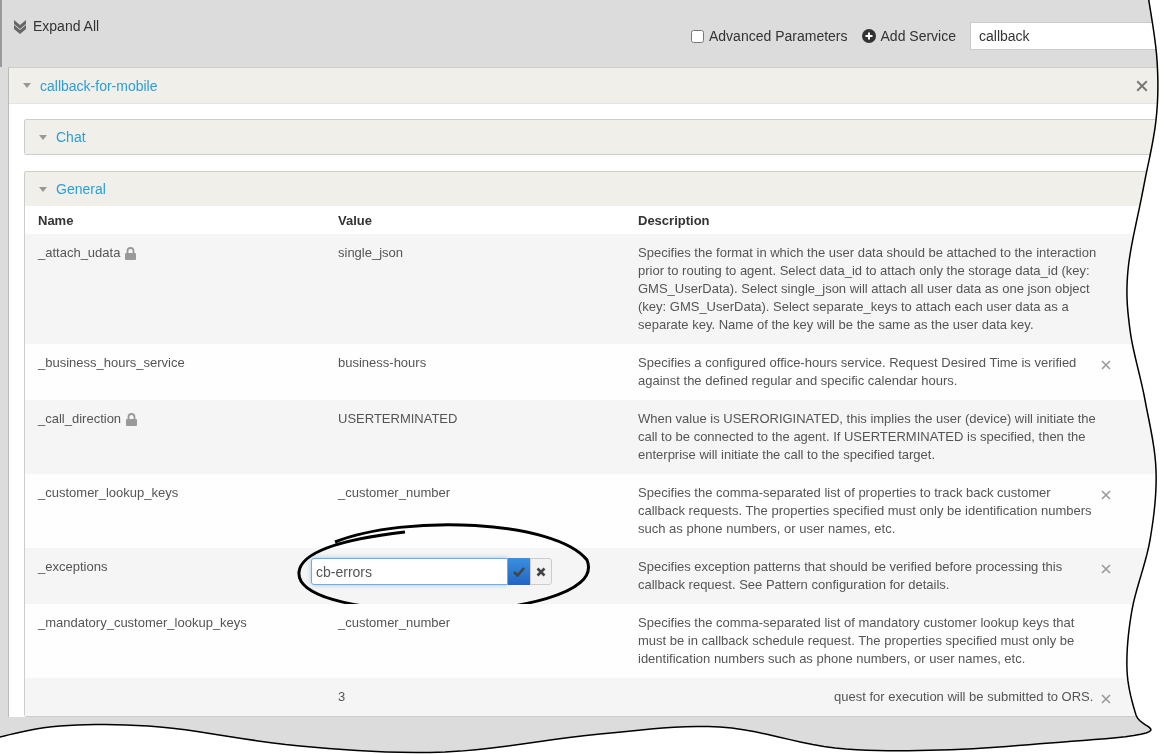 This screenshot has width=1162, height=754. Describe the element at coordinates (856, 640) in the screenshot. I see `parameter-description: Specifies the comma-separated list of mandatory customer lookup keys that must be in callback schedule request. The properties specified must only be identification numbers such as phone numbers, or user names, etc.` at that location.